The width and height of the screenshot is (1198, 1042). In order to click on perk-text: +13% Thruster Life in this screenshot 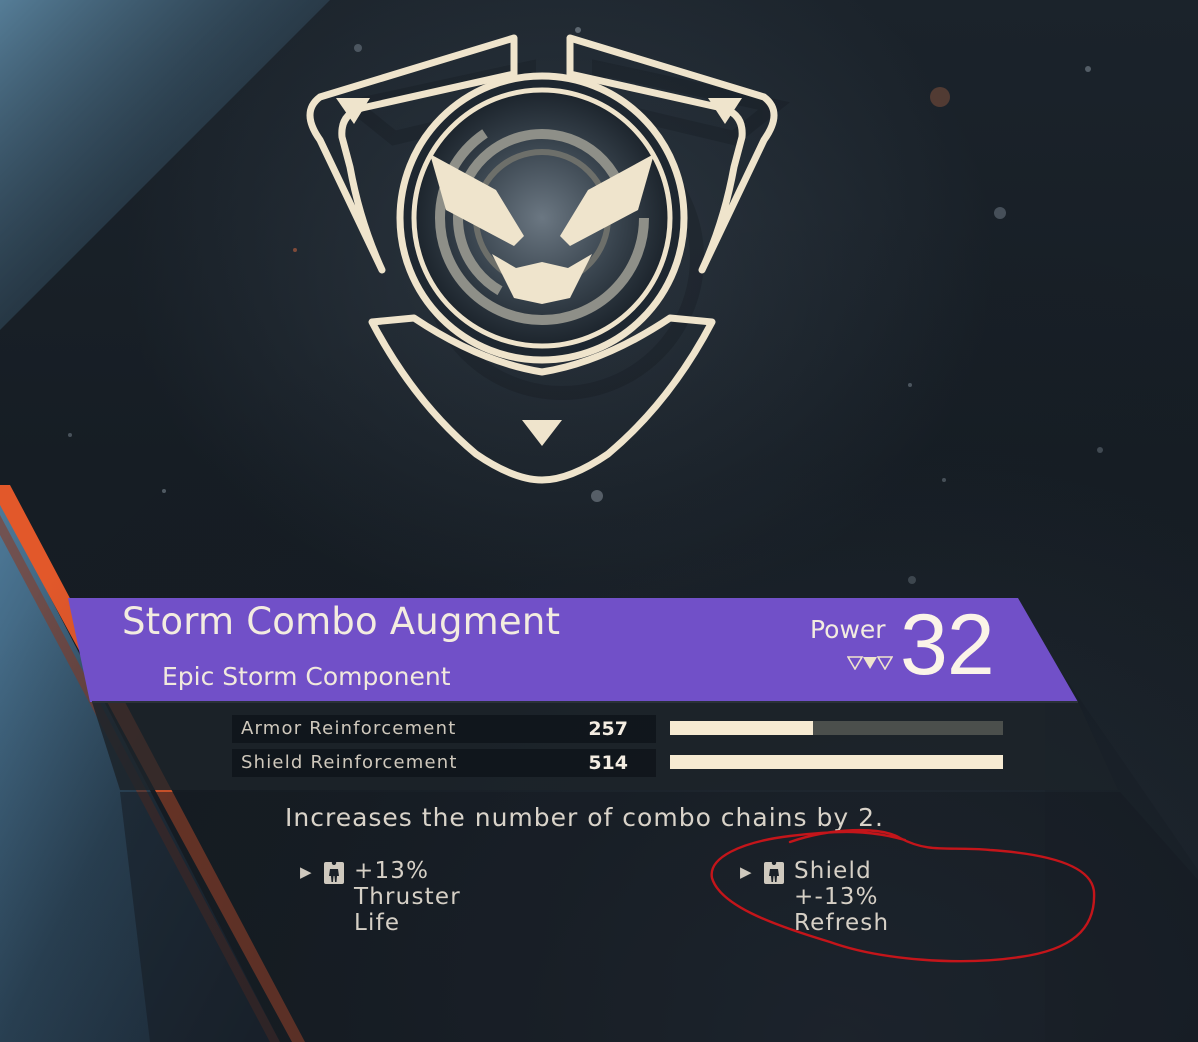, I will do `click(407, 897)`.